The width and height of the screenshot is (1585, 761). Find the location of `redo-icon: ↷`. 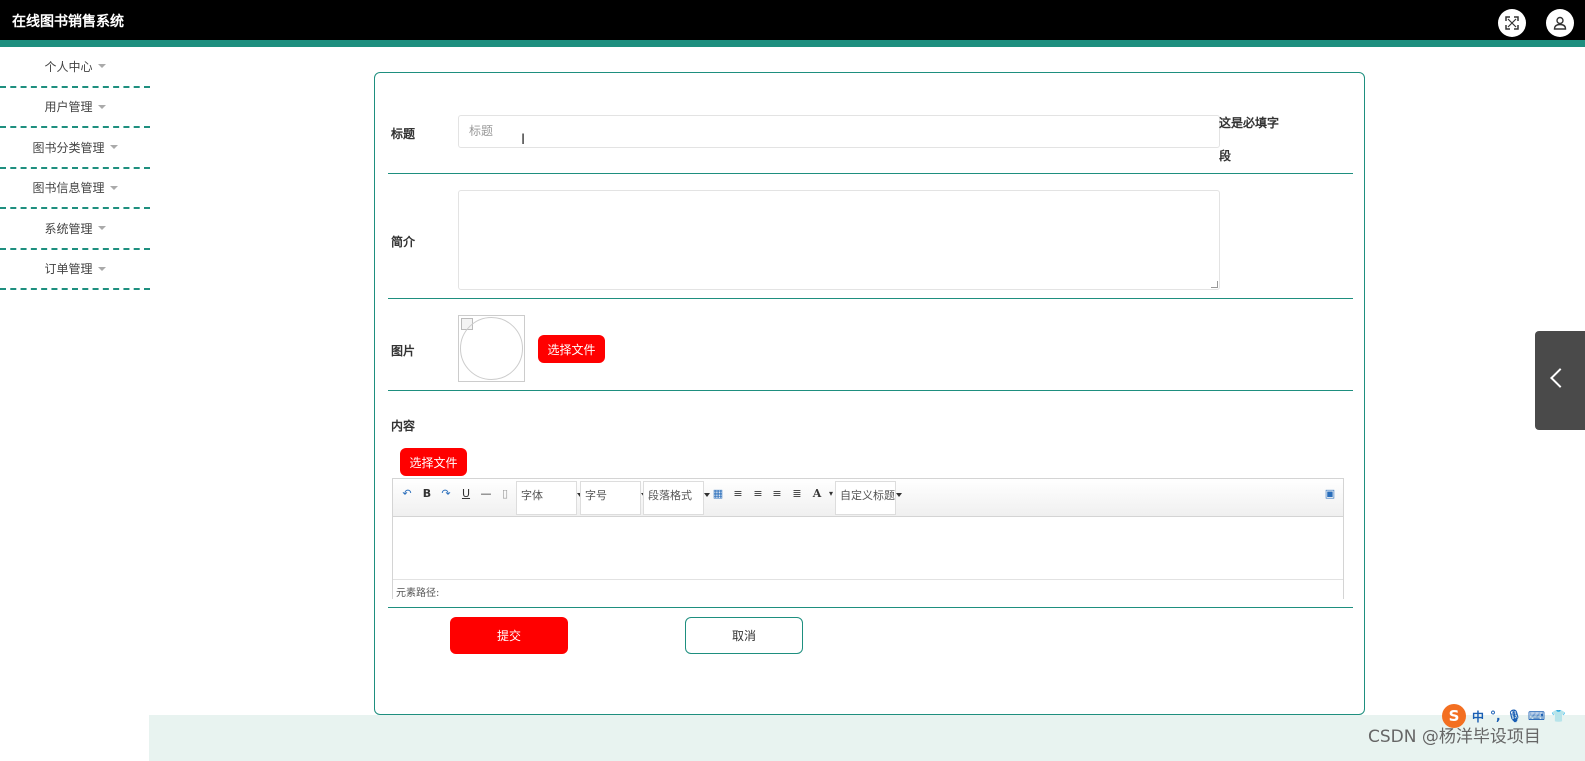

redo-icon: ↷ is located at coordinates (446, 493).